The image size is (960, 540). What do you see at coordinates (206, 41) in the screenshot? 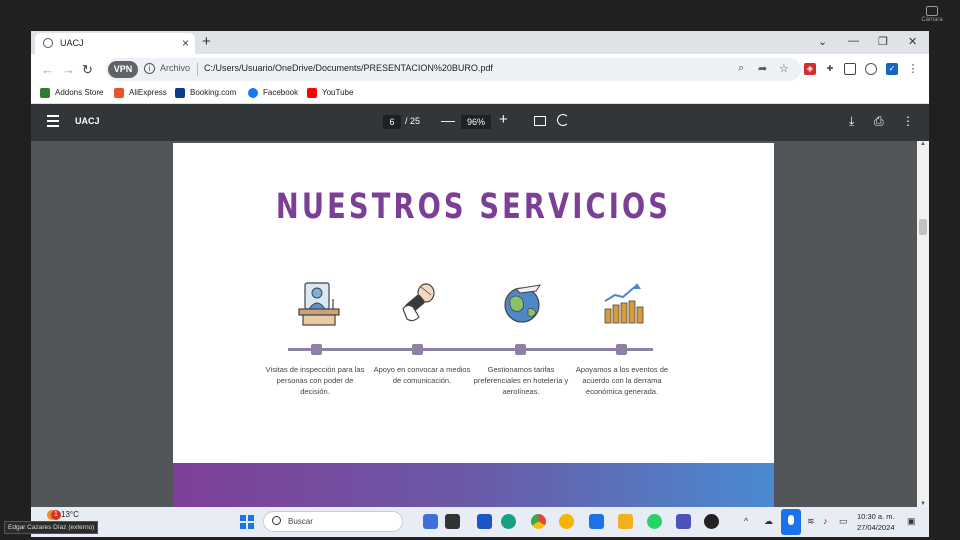
I see `new-tab-button: +` at bounding box center [206, 41].